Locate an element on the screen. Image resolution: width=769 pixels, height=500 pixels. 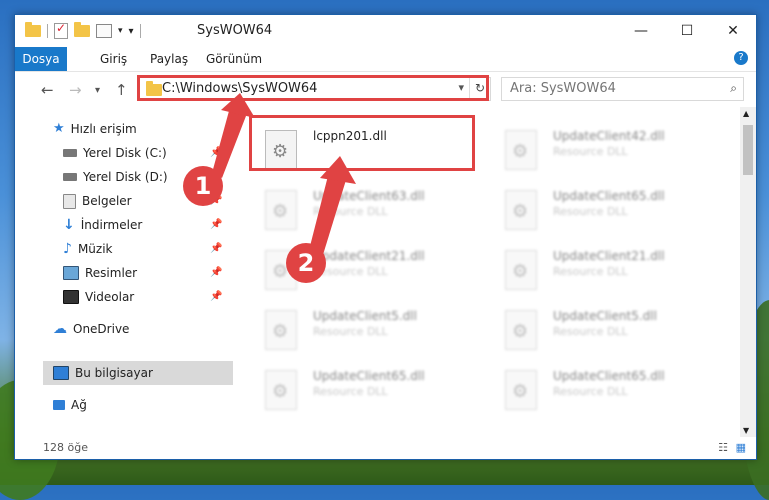
callout-two: 2 is located at coordinates (306, 263).